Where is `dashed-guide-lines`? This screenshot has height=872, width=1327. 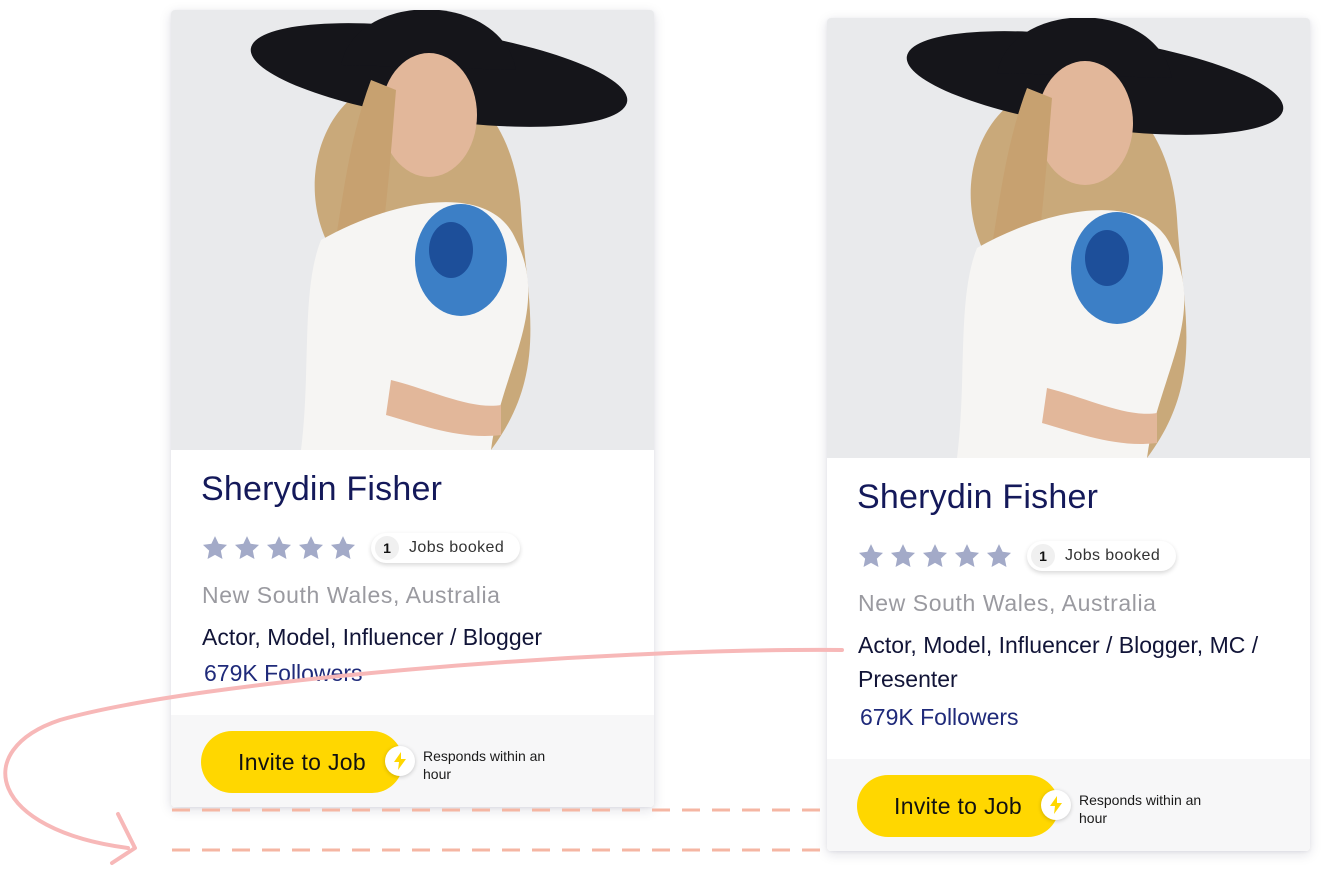 dashed-guide-lines is located at coordinates (497, 830).